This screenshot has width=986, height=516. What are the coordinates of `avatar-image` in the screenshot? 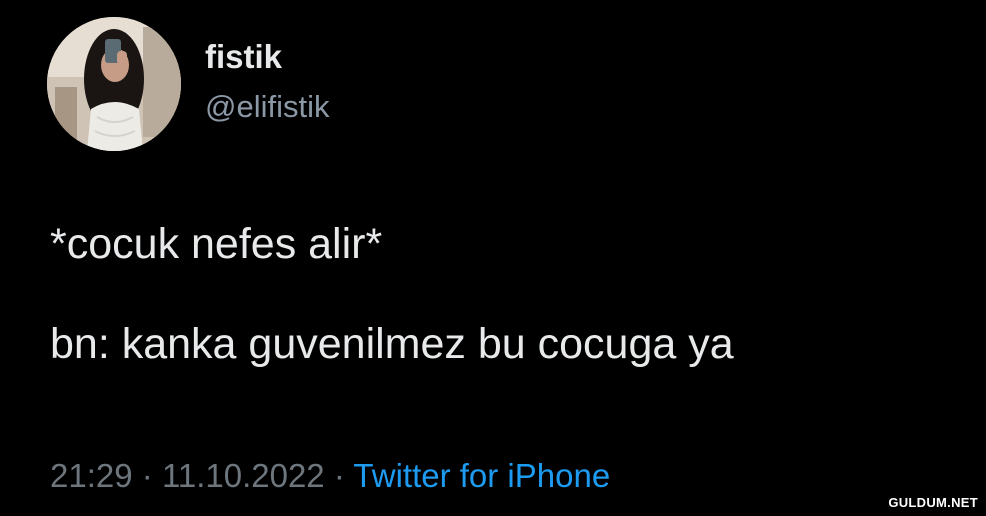 It's located at (114, 84).